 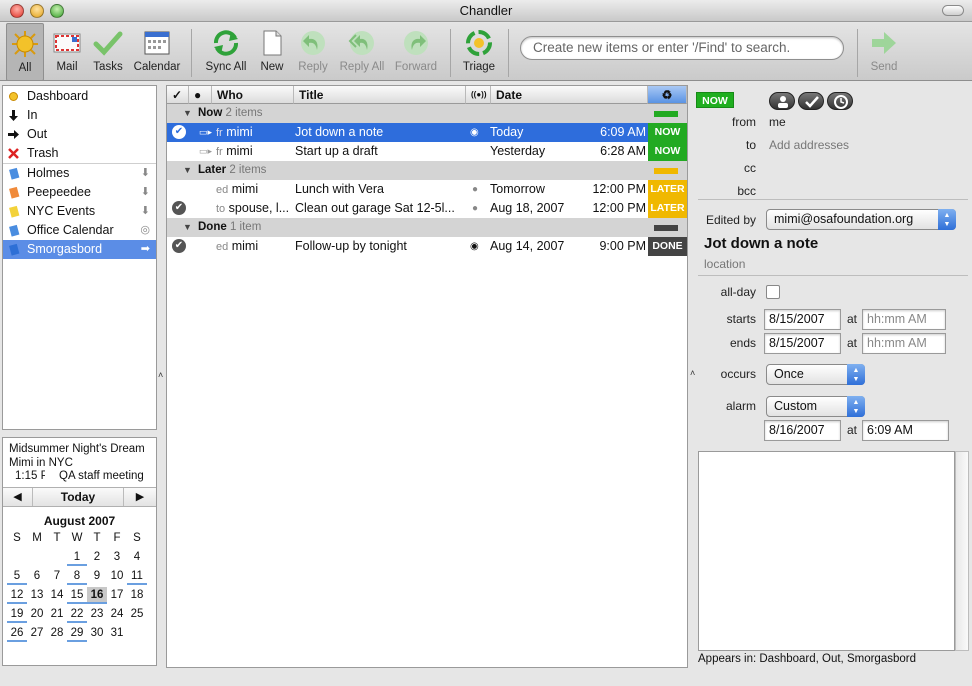 I want to click on calendar-day: 27, so click(x=37, y=633).